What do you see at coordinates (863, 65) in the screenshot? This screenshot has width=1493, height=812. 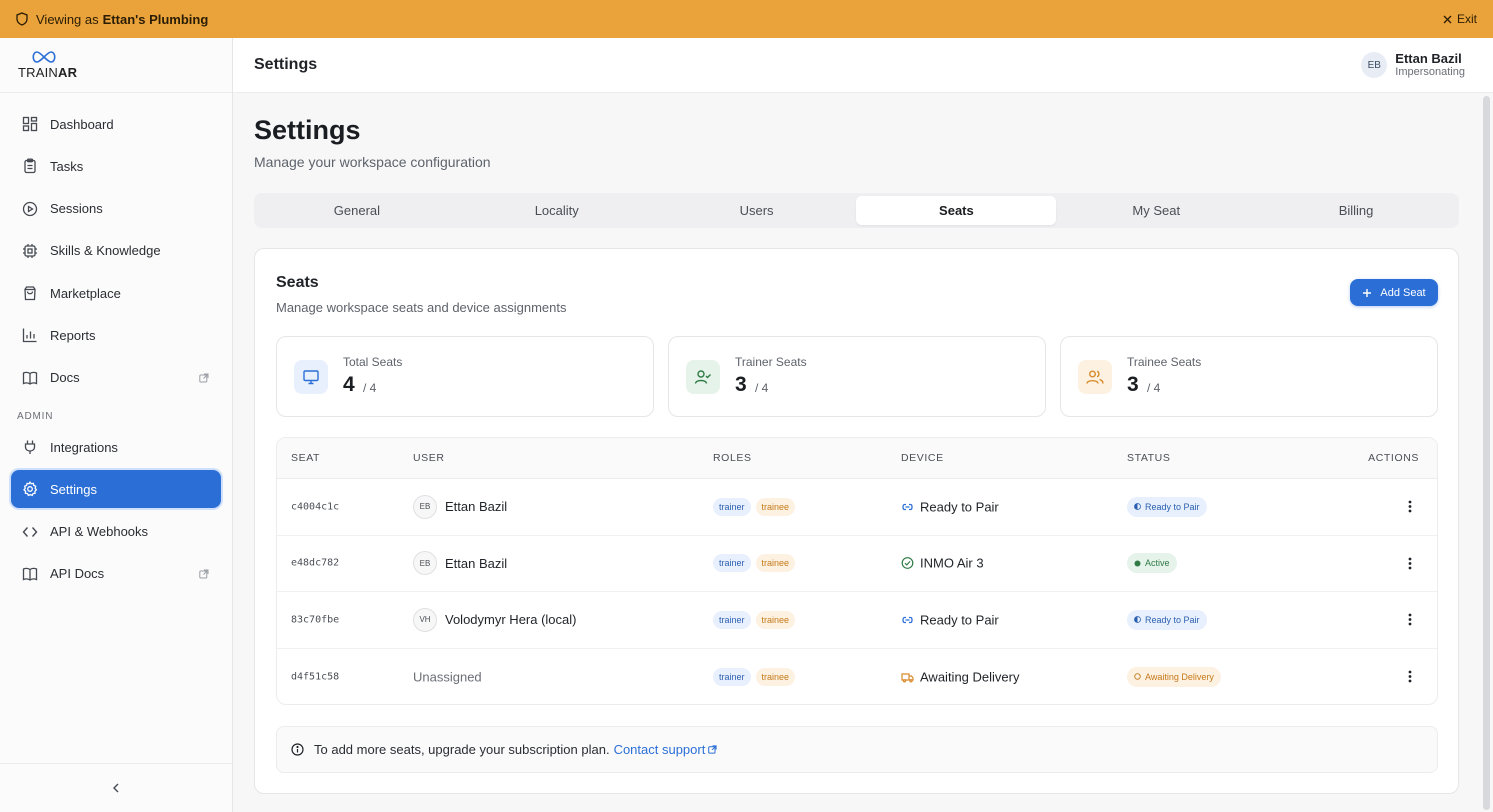 I see `top-header: Settings EB Ettan Bazil Impersonating` at bounding box center [863, 65].